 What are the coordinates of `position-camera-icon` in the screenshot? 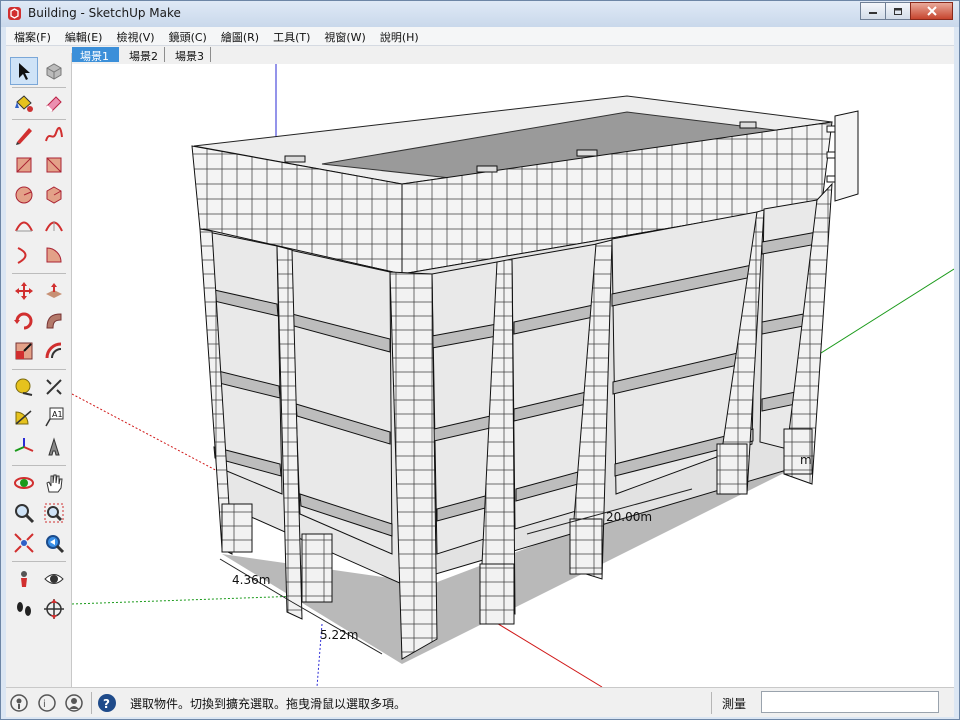 It's located at (24, 579).